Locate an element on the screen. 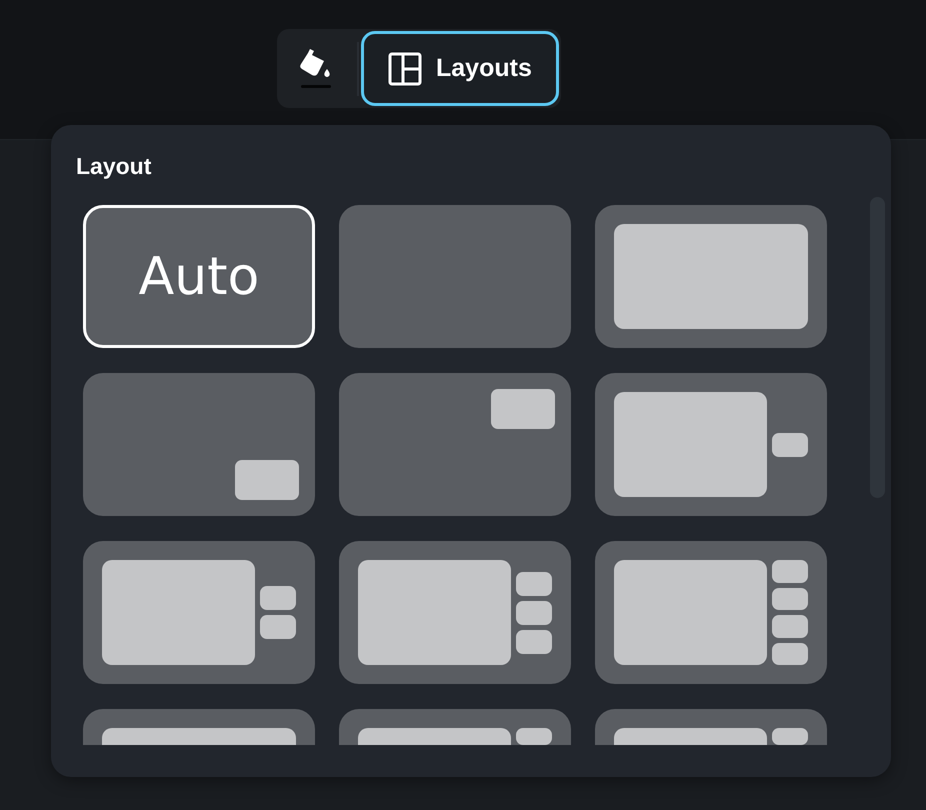  auto-layout-option: Auto is located at coordinates (199, 276).